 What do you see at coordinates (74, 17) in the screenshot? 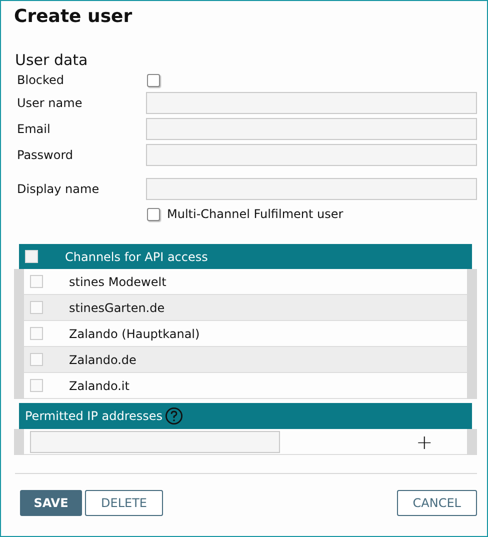
I see `window-title: Create user` at bounding box center [74, 17].